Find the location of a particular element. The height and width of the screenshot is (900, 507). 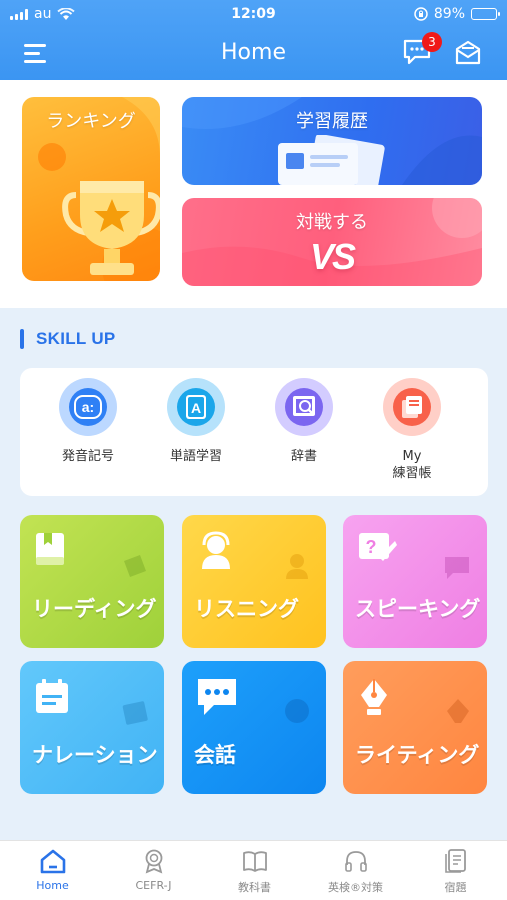

skill-up-heading: SKILL UP is located at coordinates (68, 339).